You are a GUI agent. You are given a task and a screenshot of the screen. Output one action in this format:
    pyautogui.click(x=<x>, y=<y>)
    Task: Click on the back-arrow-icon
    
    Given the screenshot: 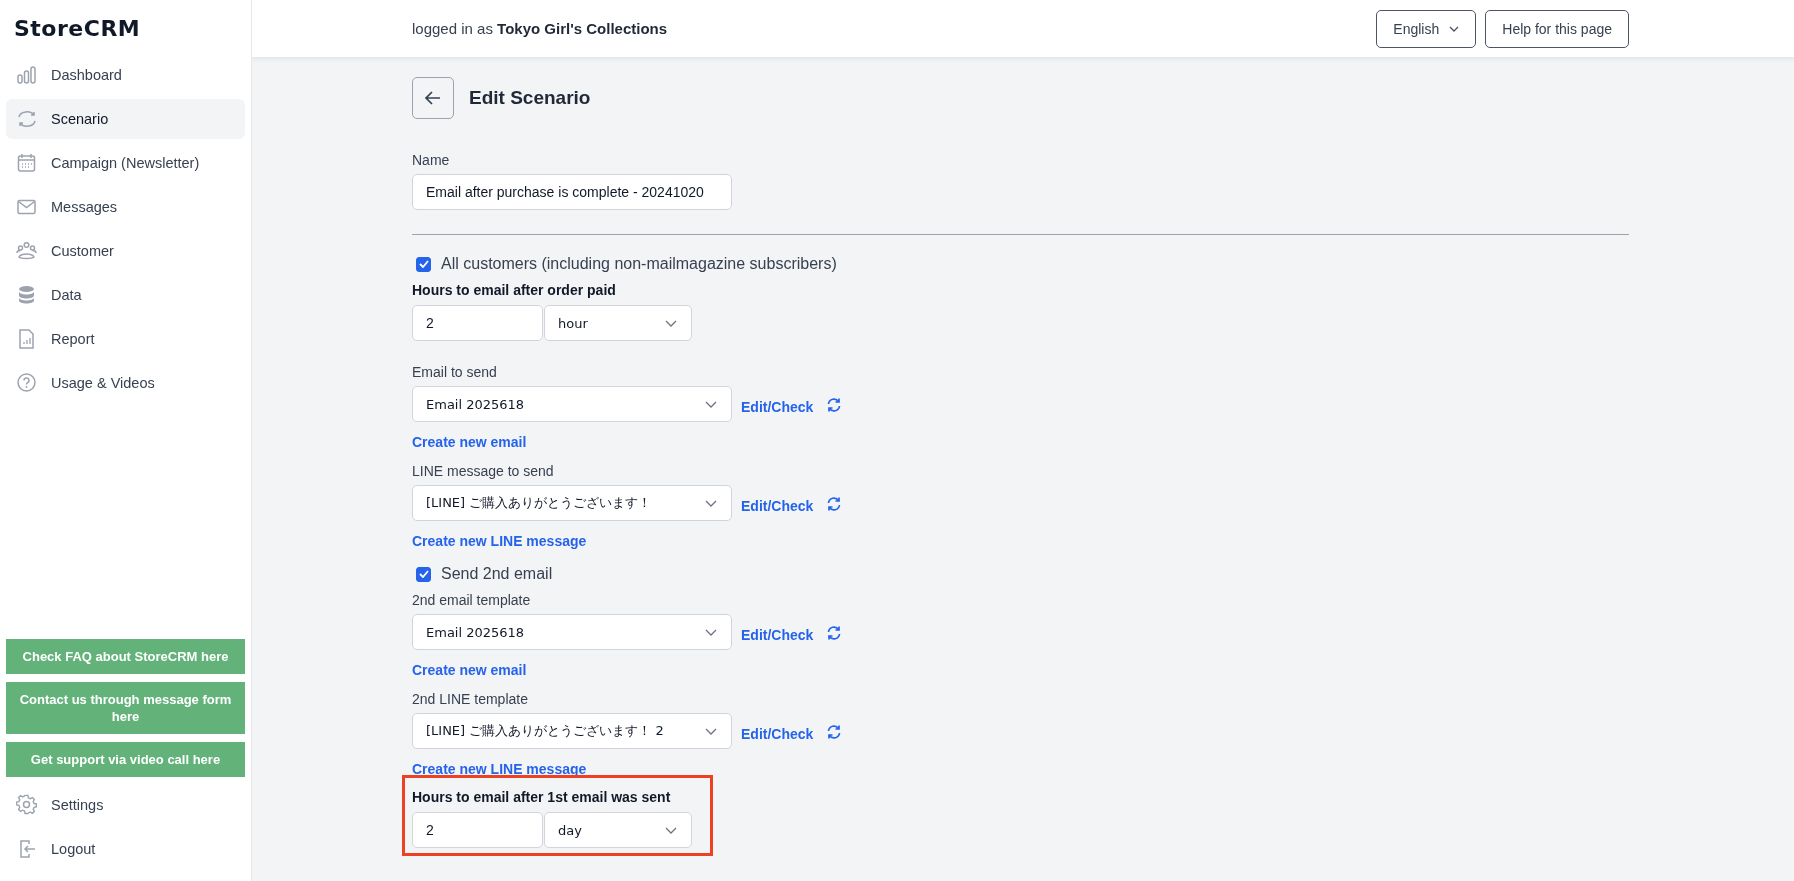 What is the action you would take?
    pyautogui.click(x=433, y=98)
    